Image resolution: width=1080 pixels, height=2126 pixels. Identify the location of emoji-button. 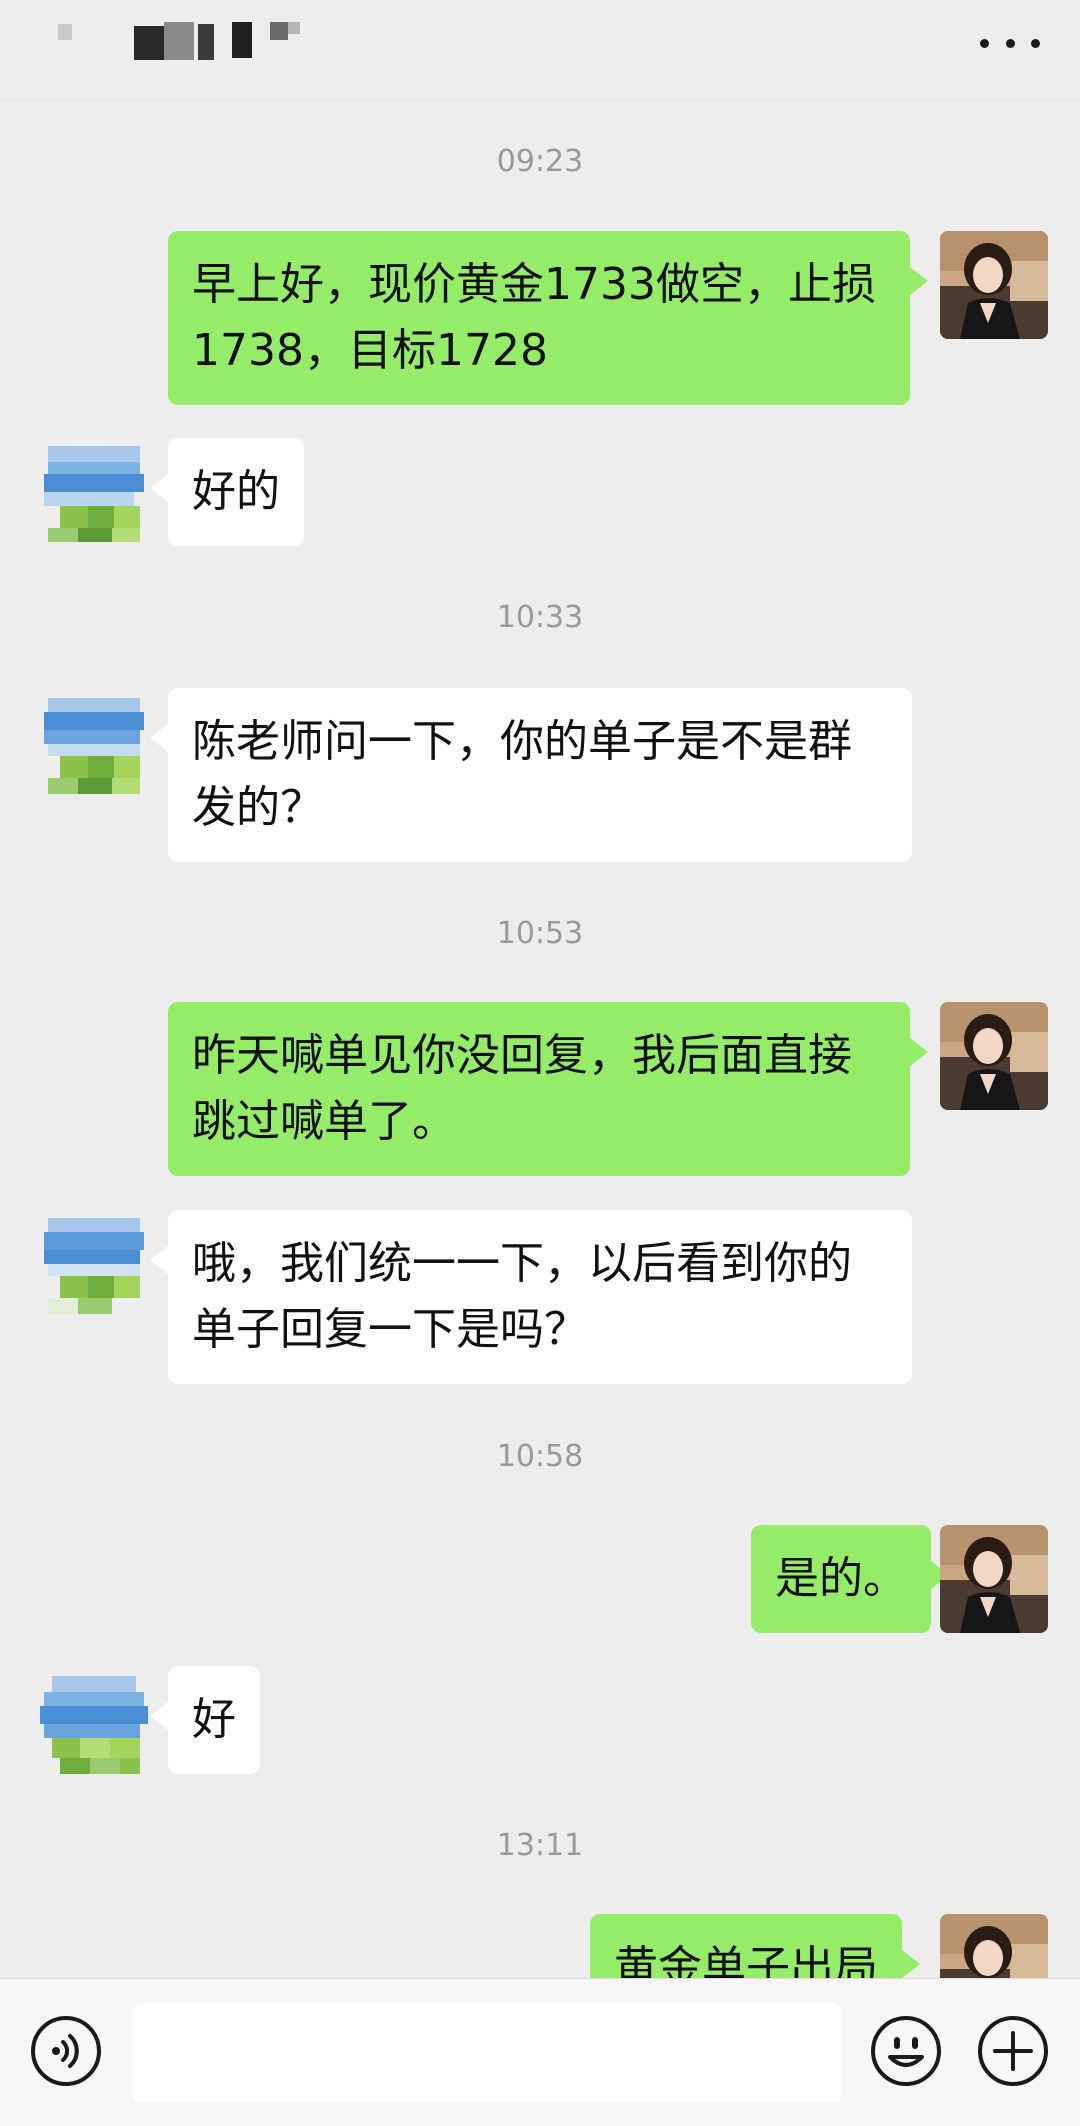
(906, 2051).